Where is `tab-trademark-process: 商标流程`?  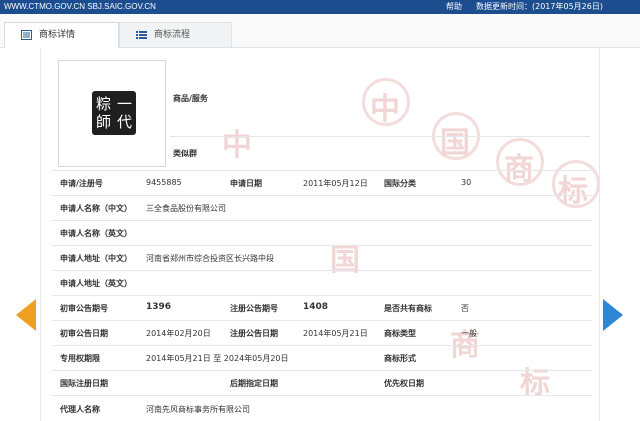
tab-trademark-process: 商标流程 is located at coordinates (175, 35).